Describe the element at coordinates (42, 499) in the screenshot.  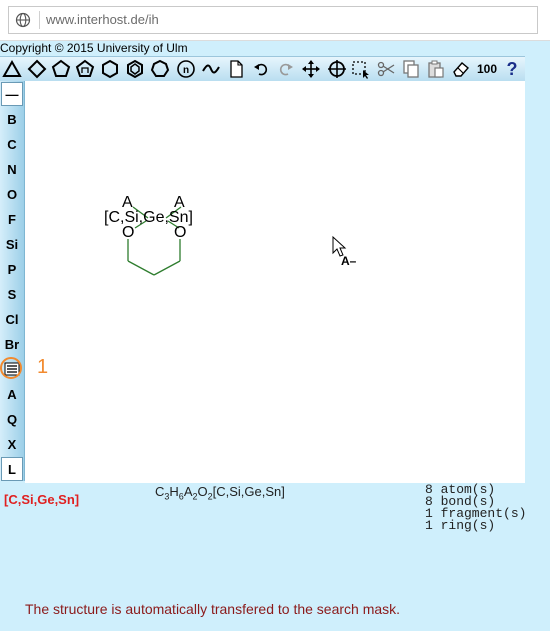
I see `atom-list-status: [C,Si,Ge,Sn]` at that location.